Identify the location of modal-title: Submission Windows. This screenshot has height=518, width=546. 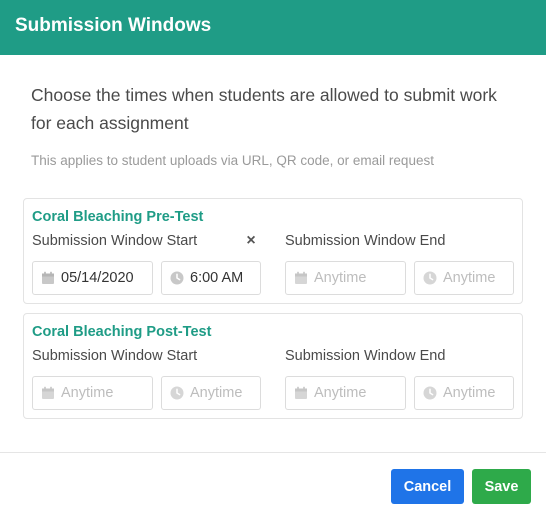
(113, 25).